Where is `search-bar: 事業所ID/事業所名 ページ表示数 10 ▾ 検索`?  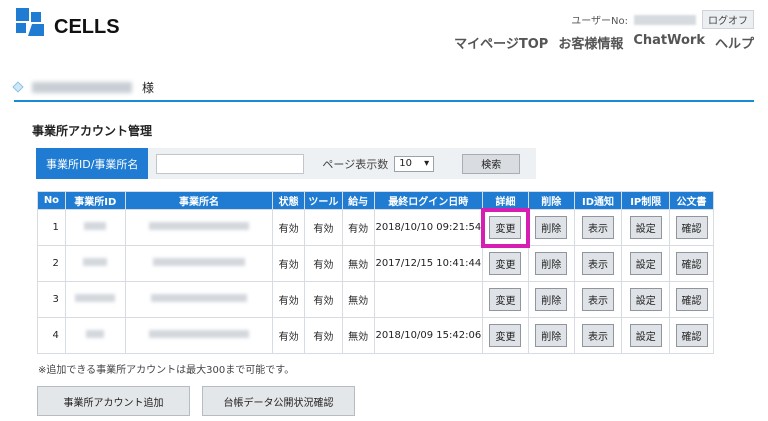
search-bar: 事業所ID/事業所名 ページ表示数 10 ▾ 検索 is located at coordinates (286, 163).